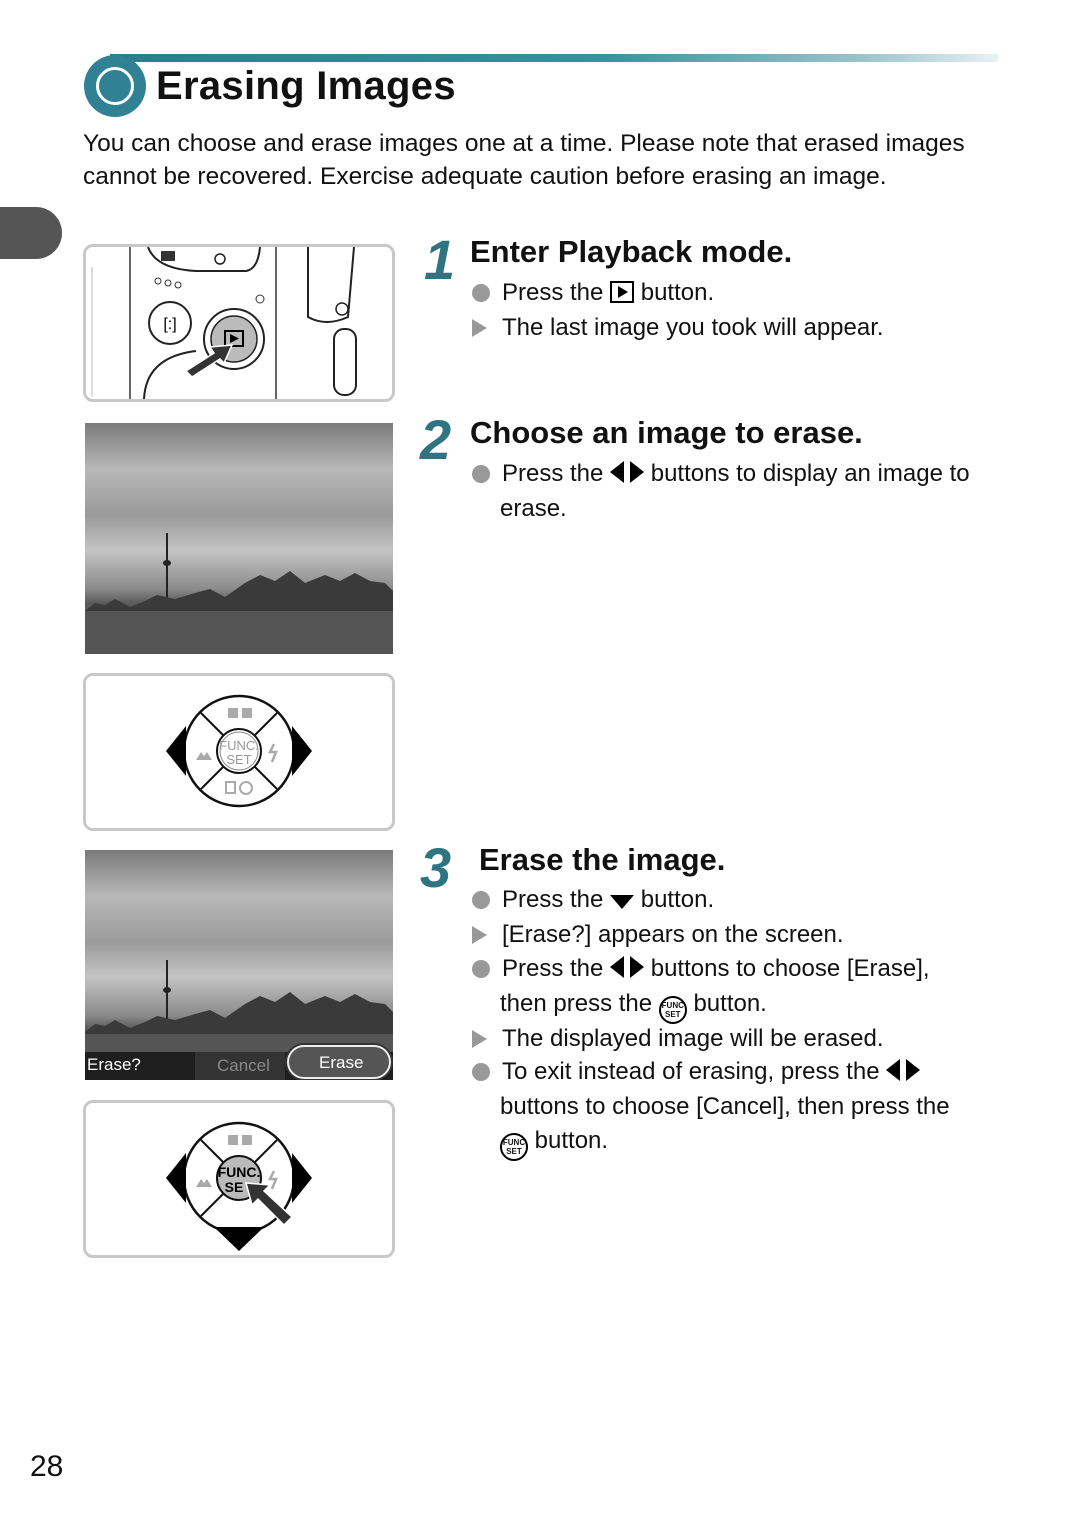 This screenshot has width=1080, height=1521. What do you see at coordinates (114, 1064) in the screenshot?
I see `erase-prompt: Erase?` at bounding box center [114, 1064].